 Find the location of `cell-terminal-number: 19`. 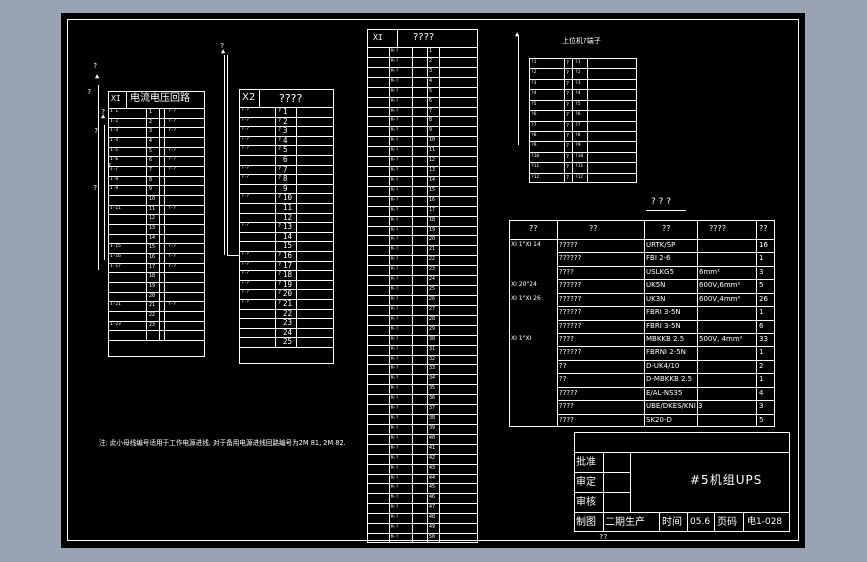

cell-terminal-number: 19 is located at coordinates (432, 229).